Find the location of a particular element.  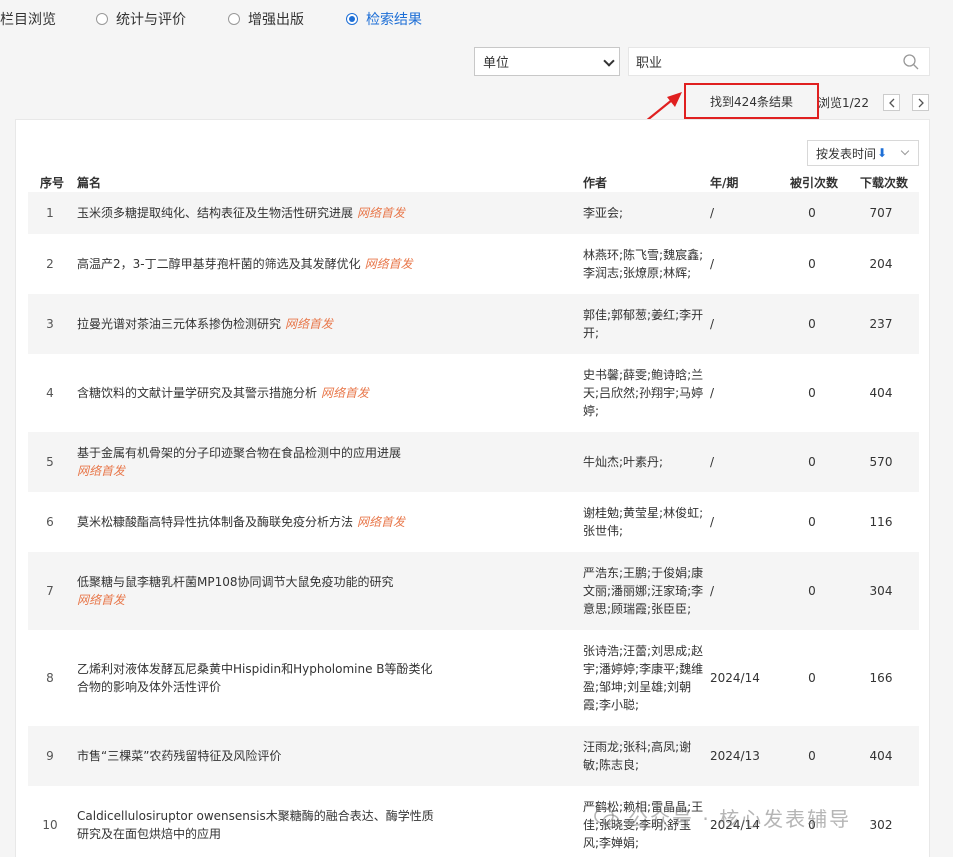

header-author: 作者 is located at coordinates (595, 183).